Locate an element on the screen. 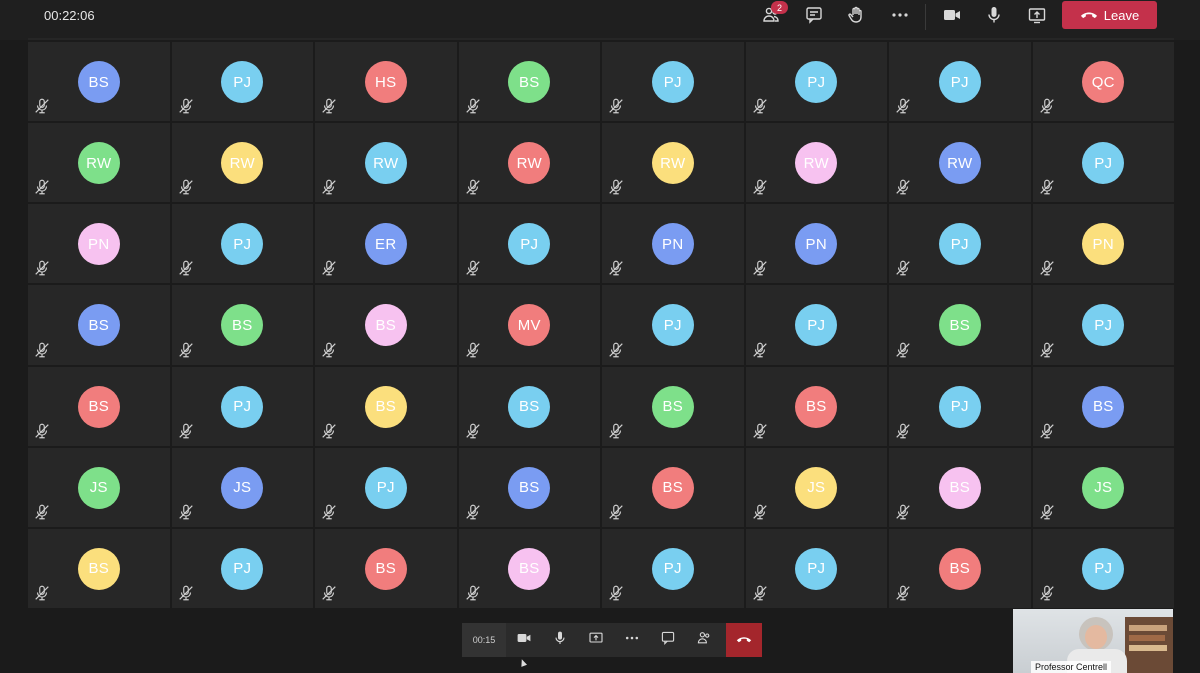 The height and width of the screenshot is (673, 1200). participants-button: 2 is located at coordinates (772, 15).